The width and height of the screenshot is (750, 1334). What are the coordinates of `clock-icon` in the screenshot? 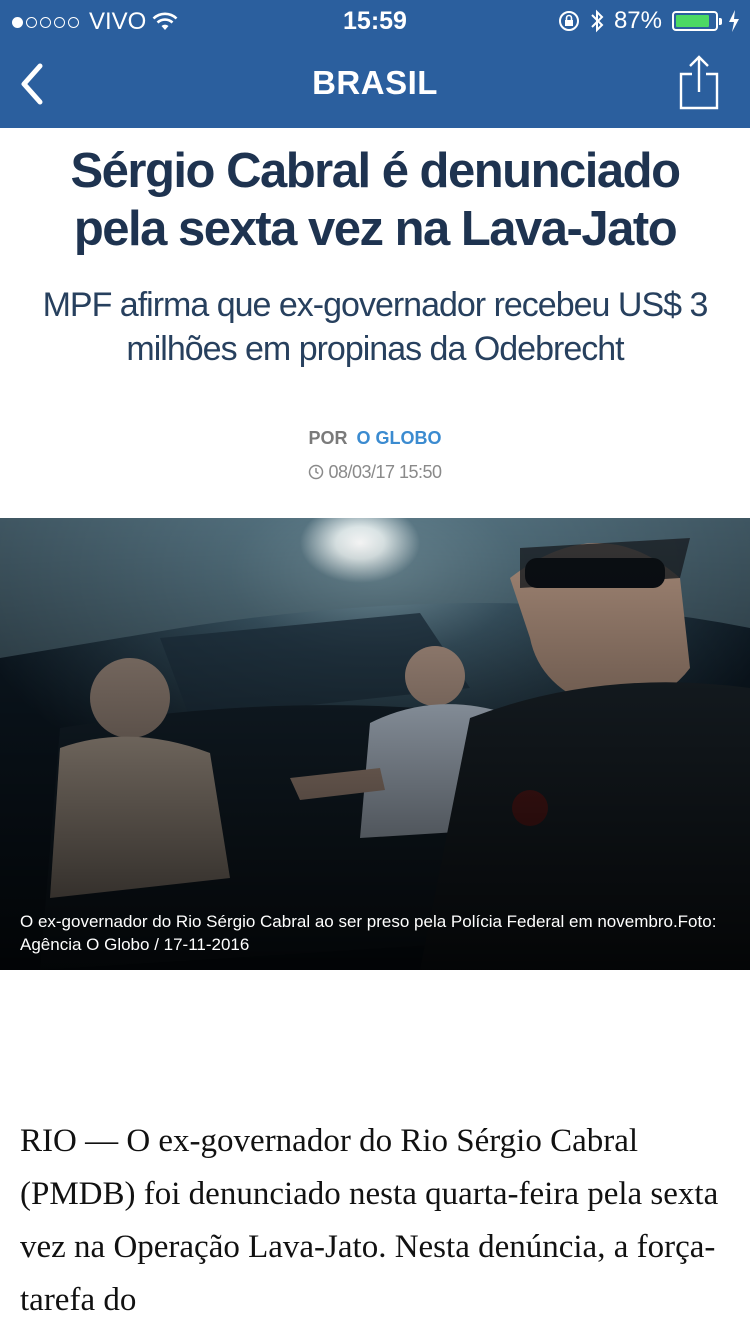 It's located at (316, 472).